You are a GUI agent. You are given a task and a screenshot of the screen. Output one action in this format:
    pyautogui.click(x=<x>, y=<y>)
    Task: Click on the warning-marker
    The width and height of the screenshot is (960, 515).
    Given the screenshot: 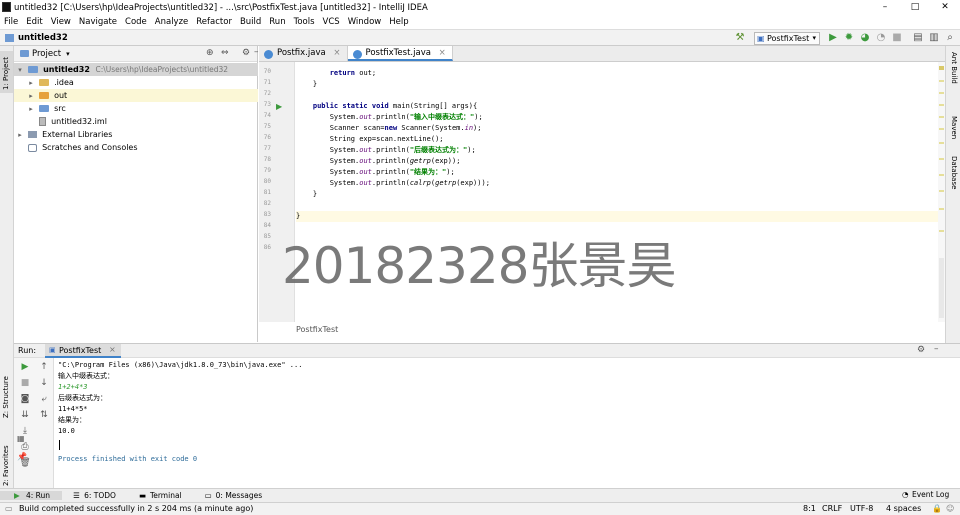 What is the action you would take?
    pyautogui.click(x=941, y=68)
    